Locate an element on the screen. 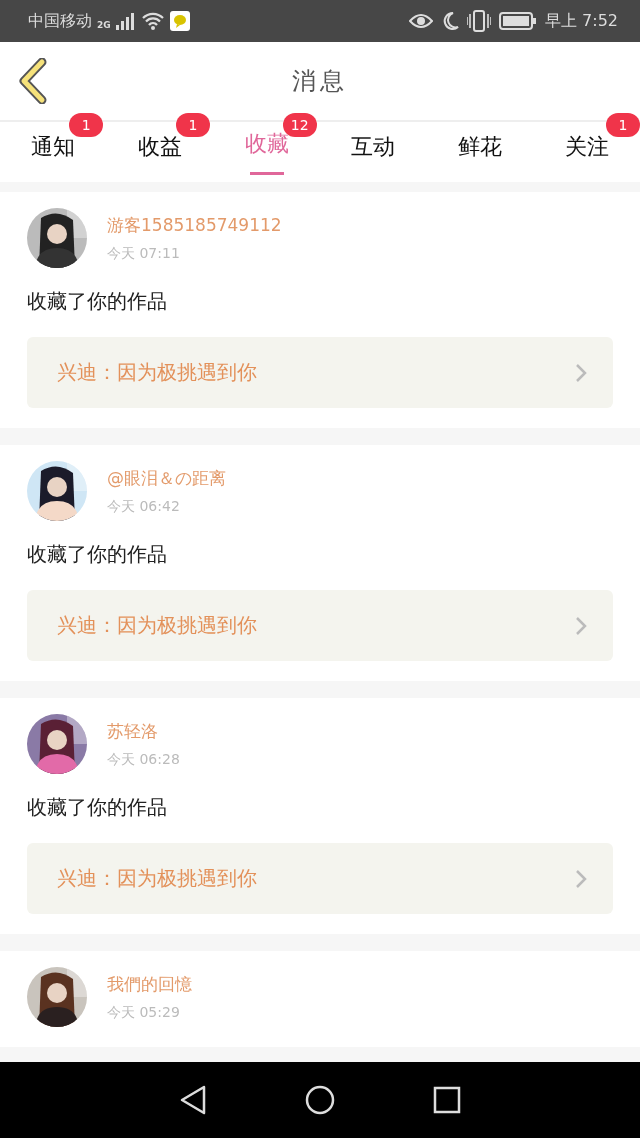 The image size is (640, 1138). clock-time: 早上 7:52 is located at coordinates (581, 21).